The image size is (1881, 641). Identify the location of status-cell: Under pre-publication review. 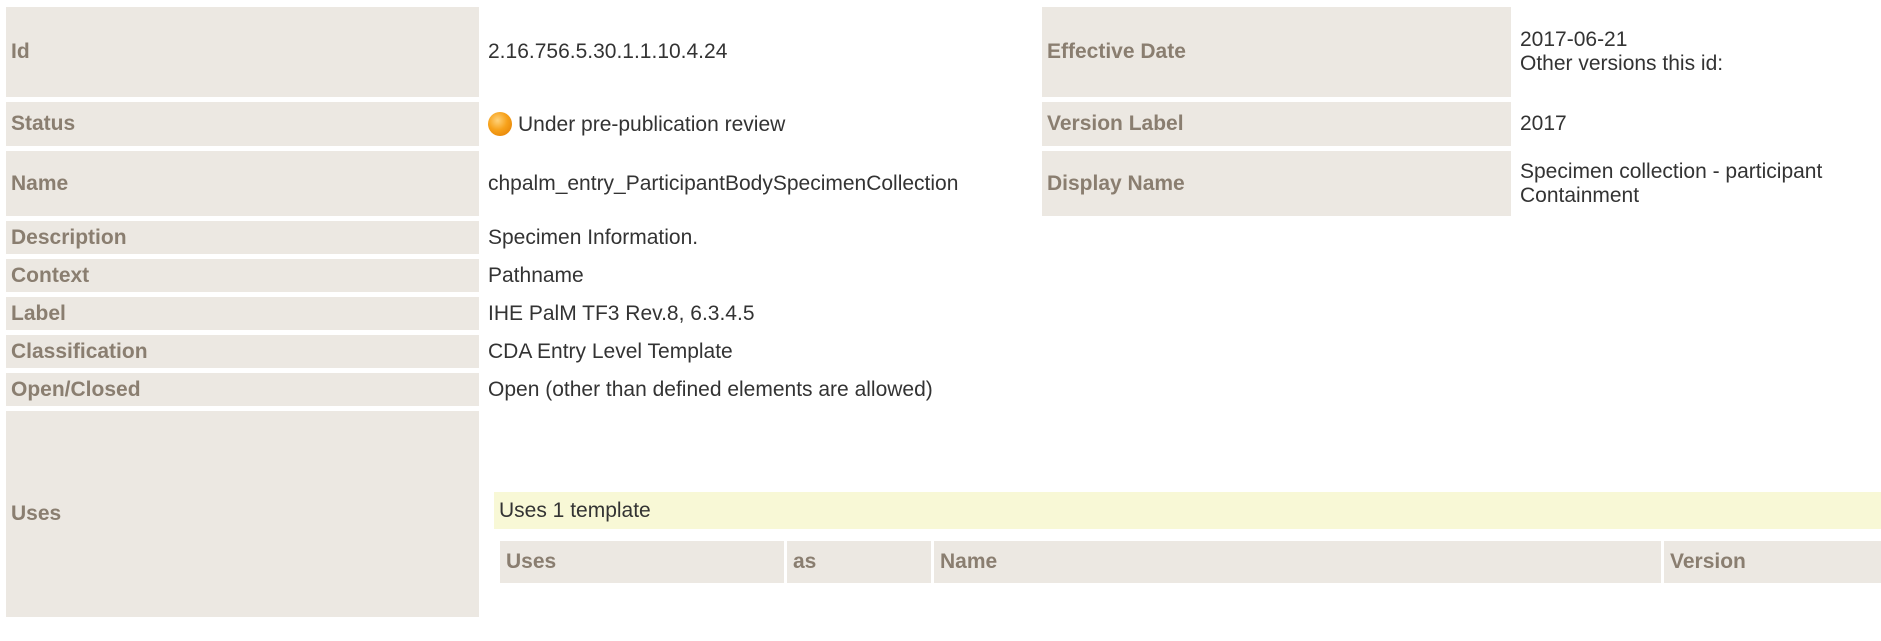
(760, 124).